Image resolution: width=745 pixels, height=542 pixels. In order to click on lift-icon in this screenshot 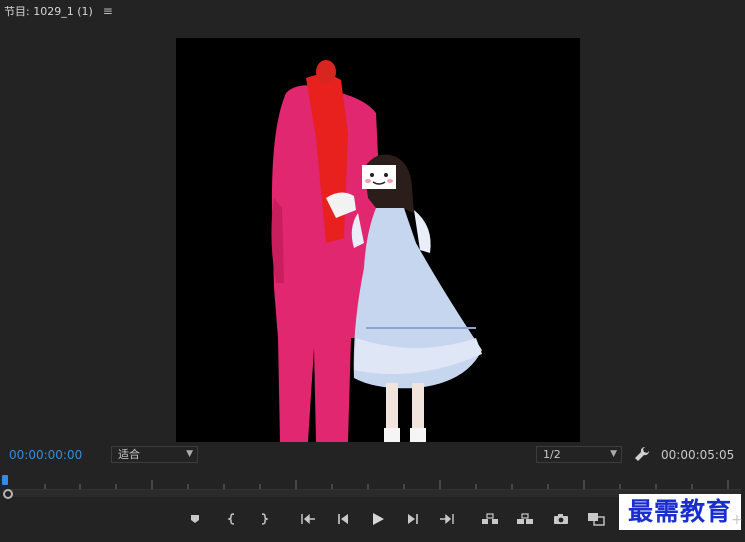, I will do `click(490, 518)`.